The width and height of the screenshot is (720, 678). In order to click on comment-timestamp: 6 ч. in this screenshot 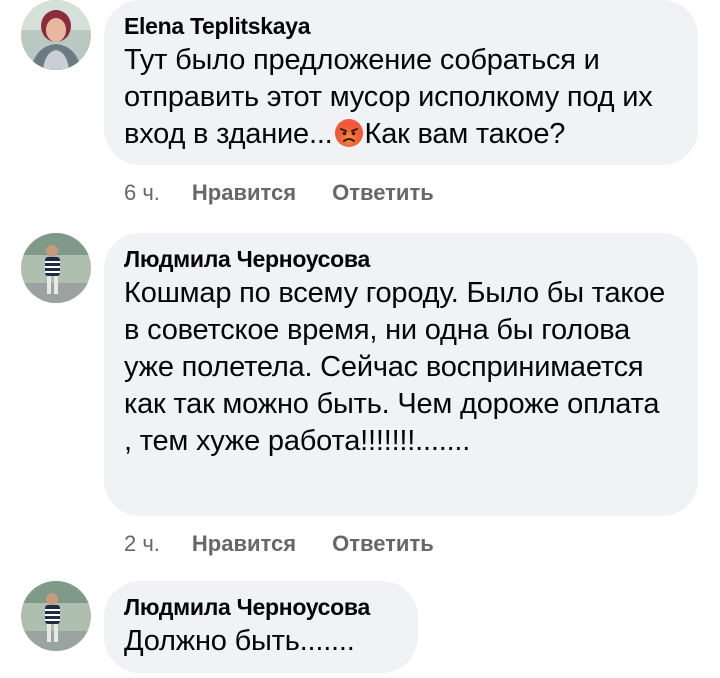, I will do `click(142, 193)`.